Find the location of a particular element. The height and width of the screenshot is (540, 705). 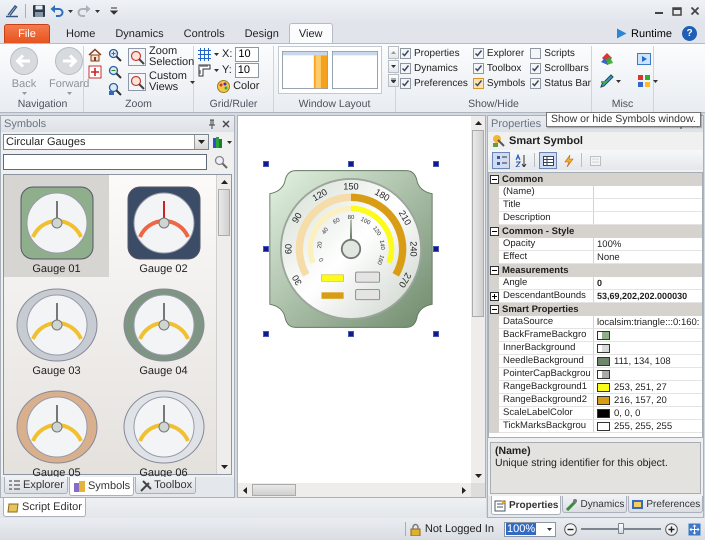

property-name: Effect is located at coordinates (546, 257).